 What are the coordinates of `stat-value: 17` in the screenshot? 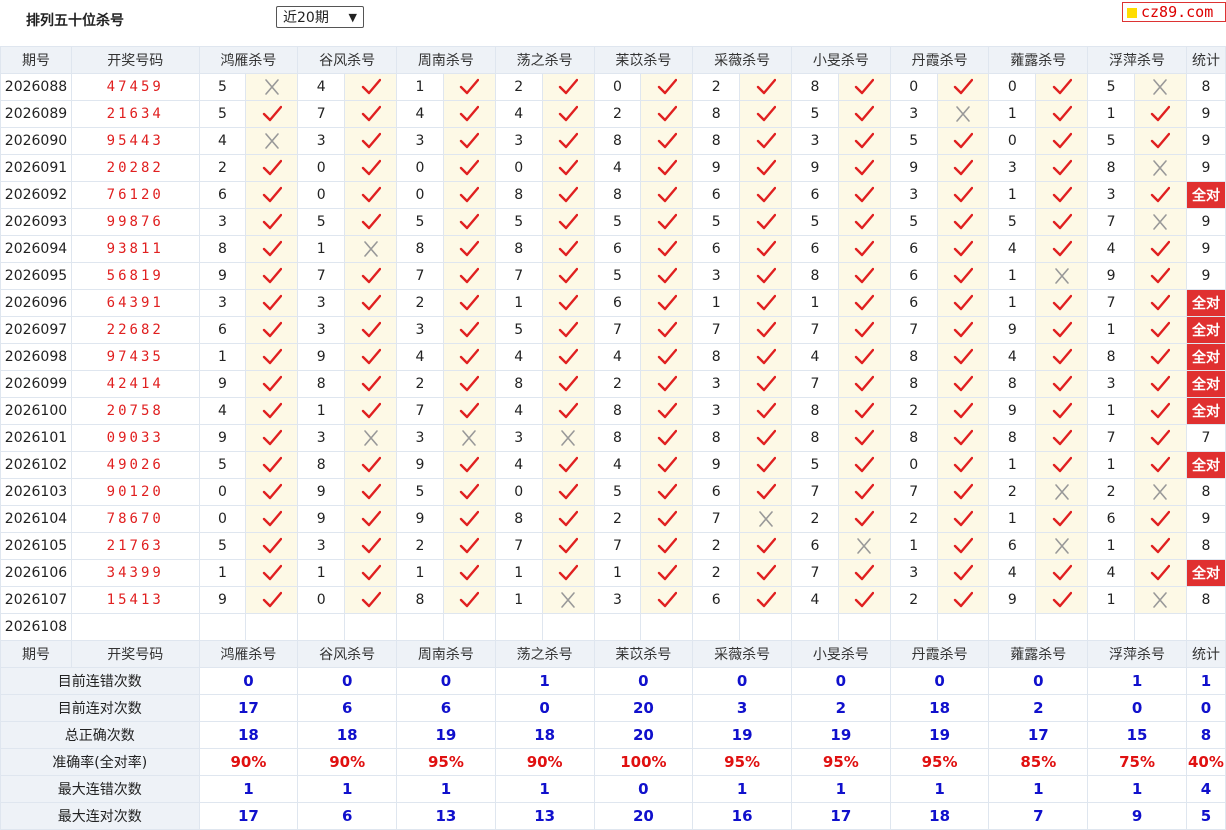 It's located at (248, 816).